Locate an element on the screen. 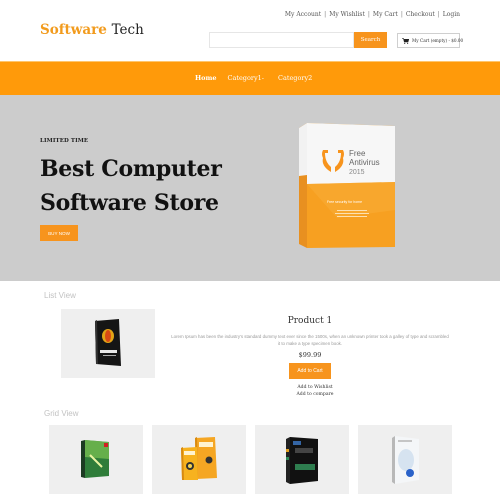  box-tagline: Free security for home is located at coordinates (344, 202).